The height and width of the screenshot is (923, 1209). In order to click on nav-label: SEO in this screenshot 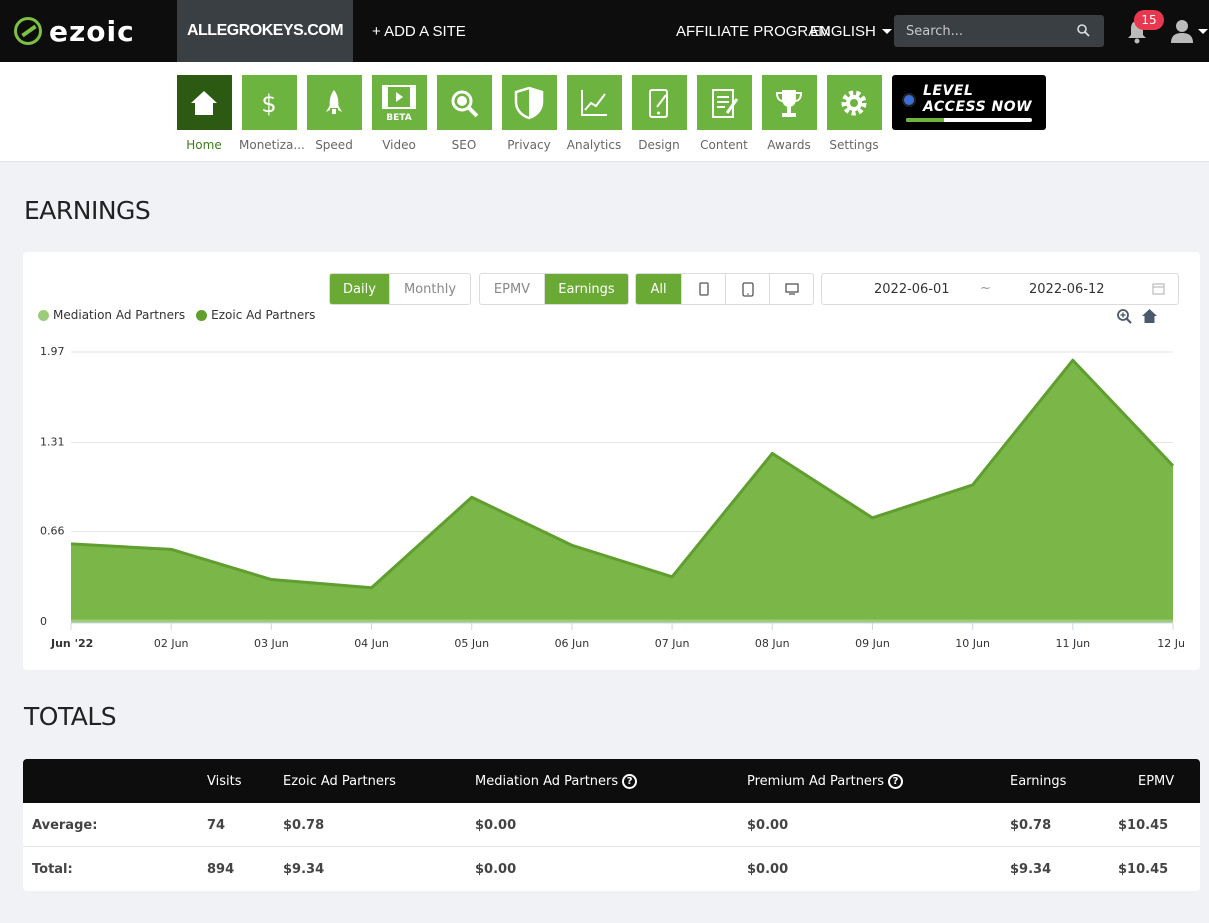, I will do `click(464, 145)`.